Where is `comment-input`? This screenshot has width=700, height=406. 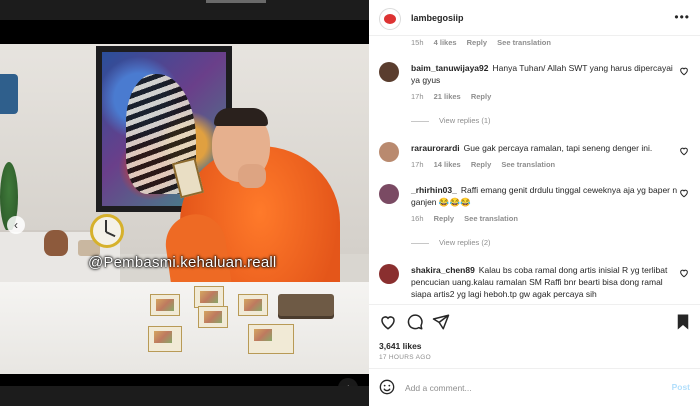 comment-input is located at coordinates (530, 388).